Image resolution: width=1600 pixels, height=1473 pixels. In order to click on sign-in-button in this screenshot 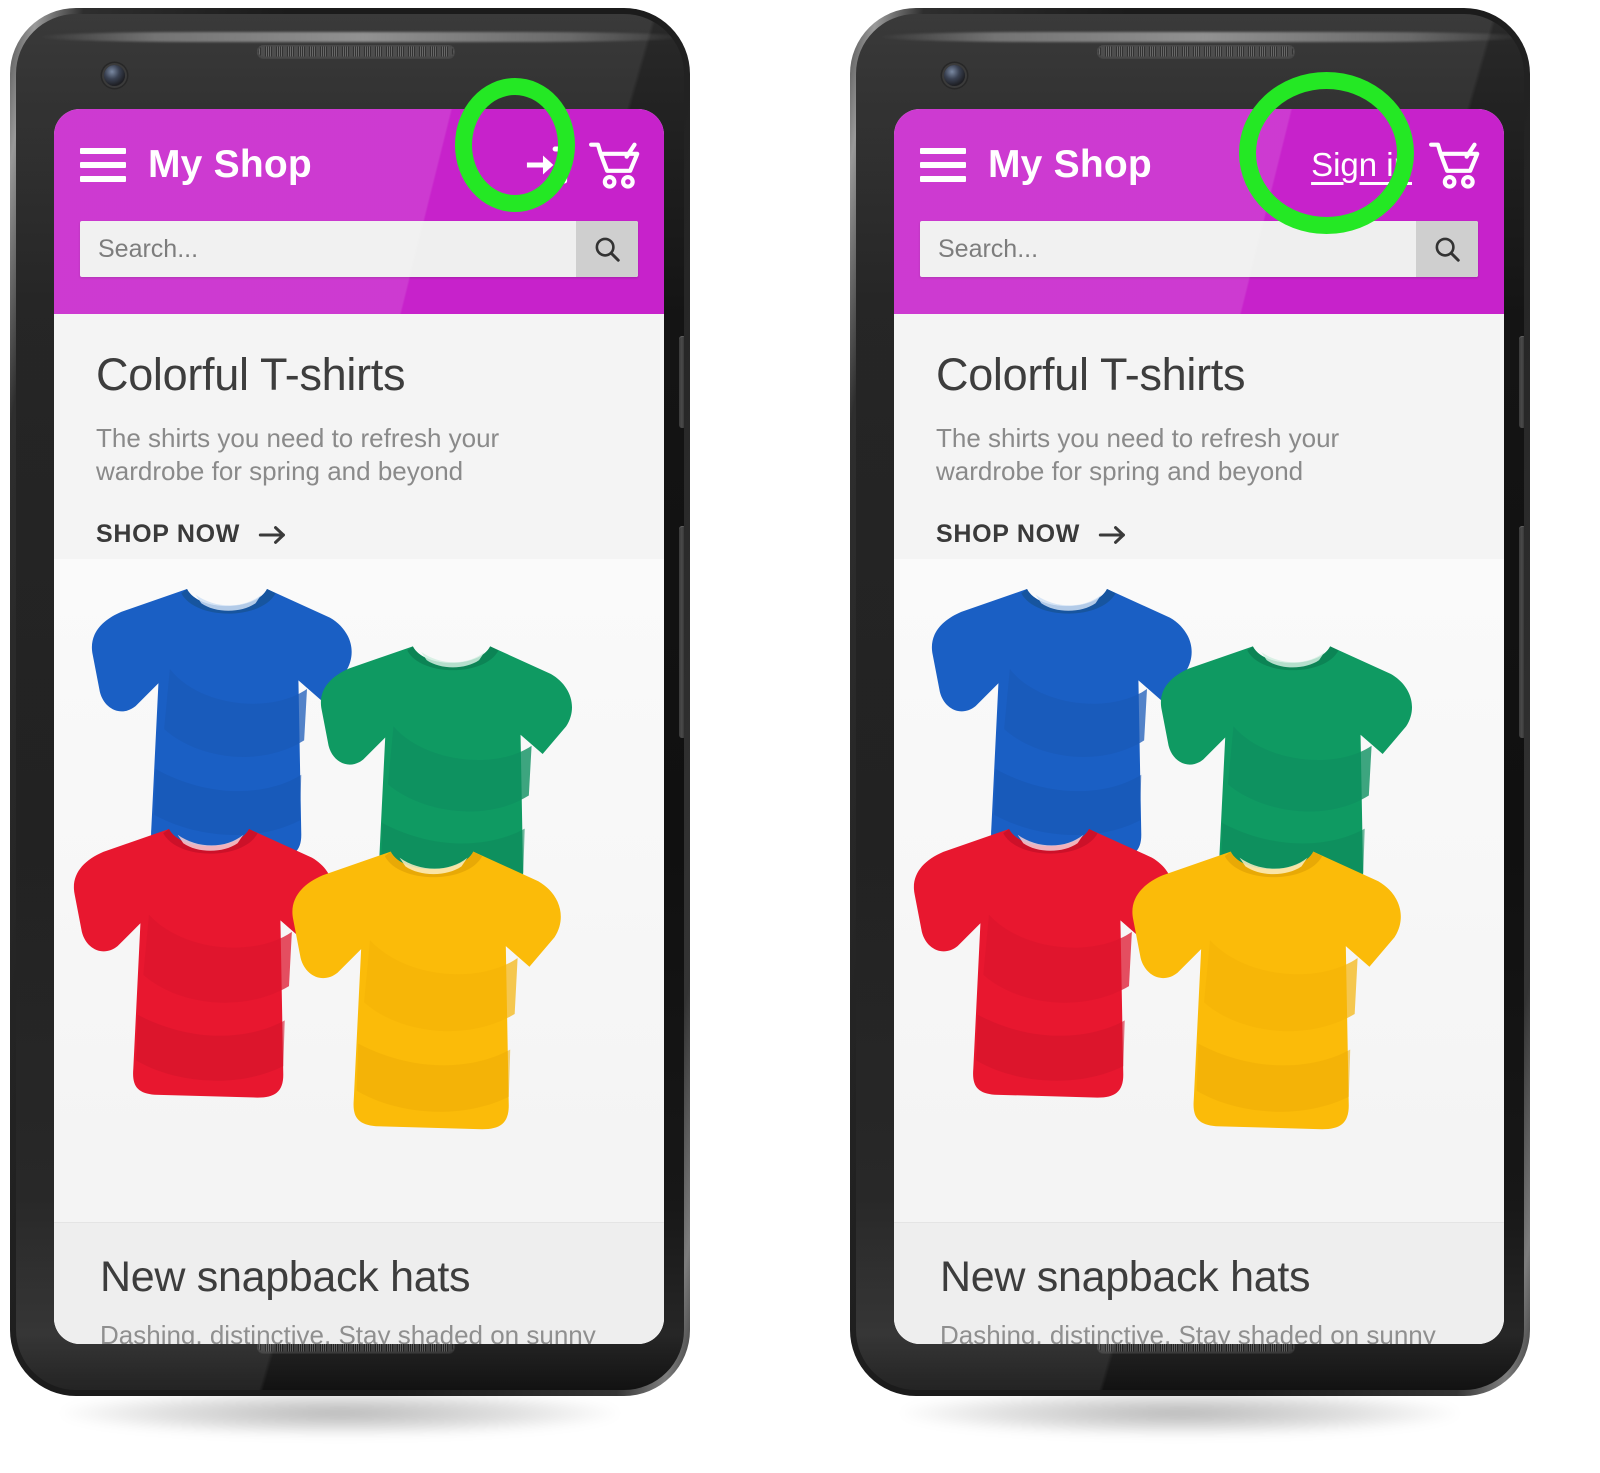, I will do `click(546, 165)`.